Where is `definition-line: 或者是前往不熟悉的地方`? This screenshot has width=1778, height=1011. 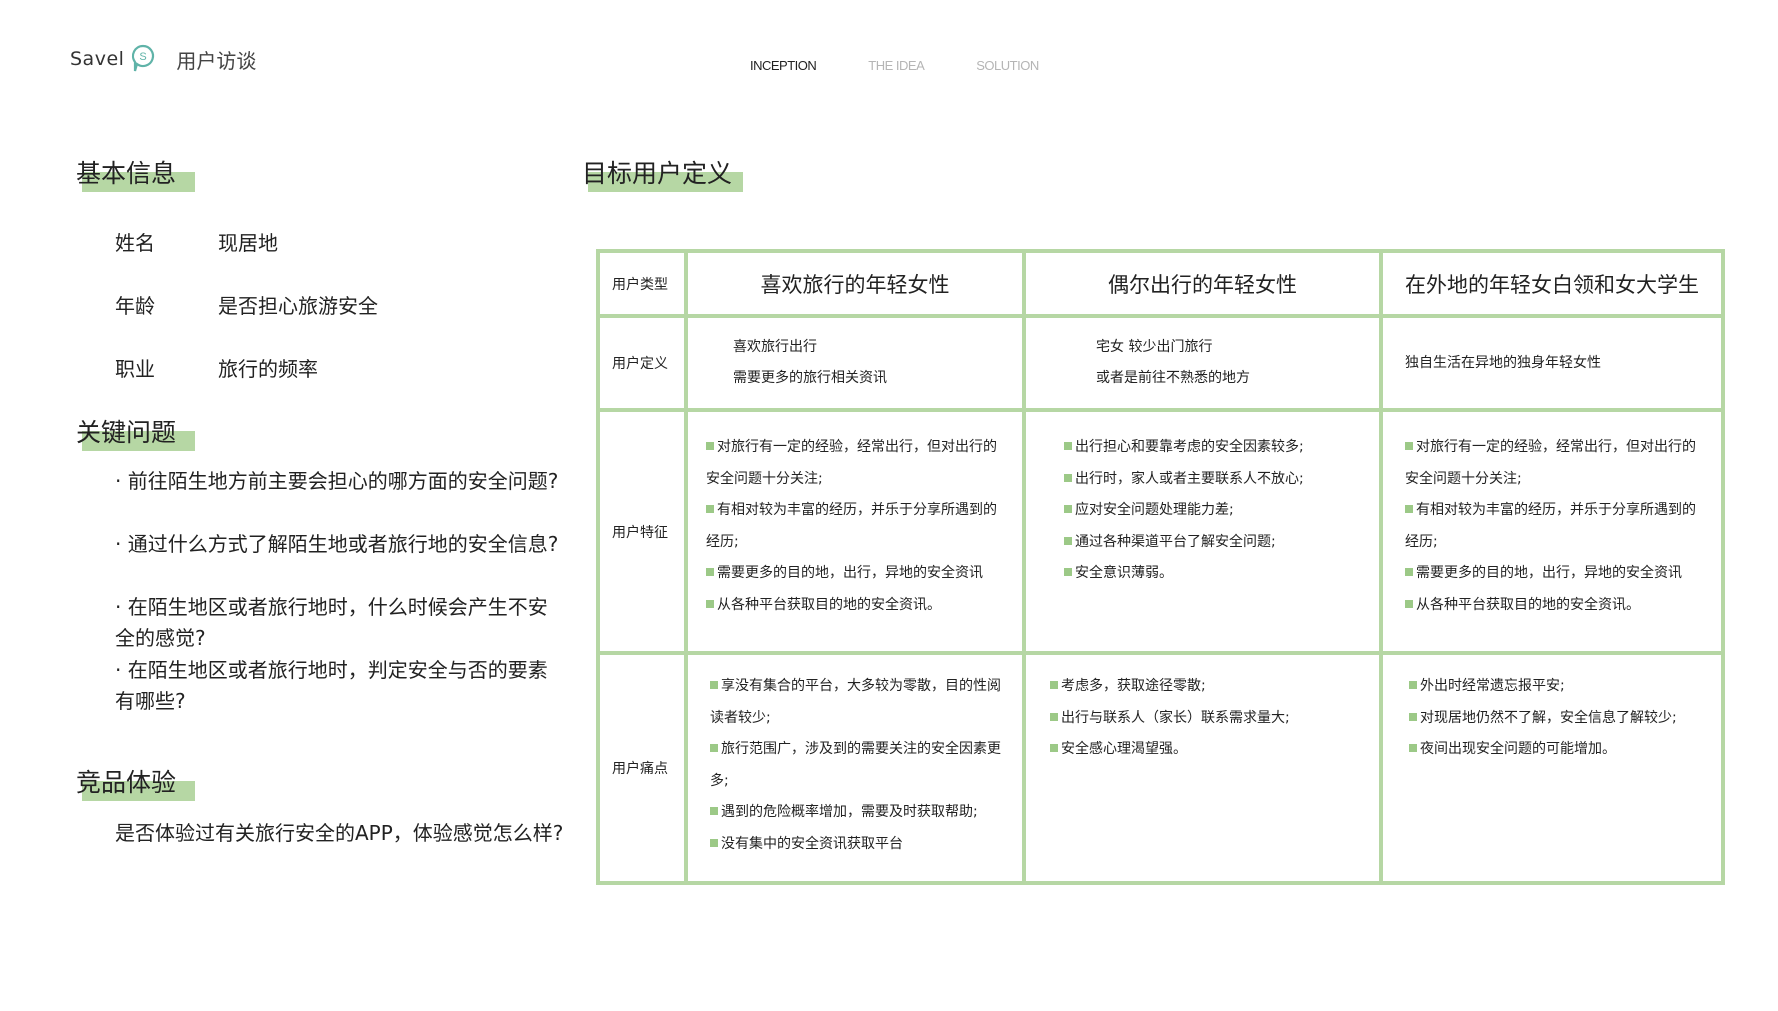 definition-line: 或者是前往不熟悉的地方 is located at coordinates (1173, 378).